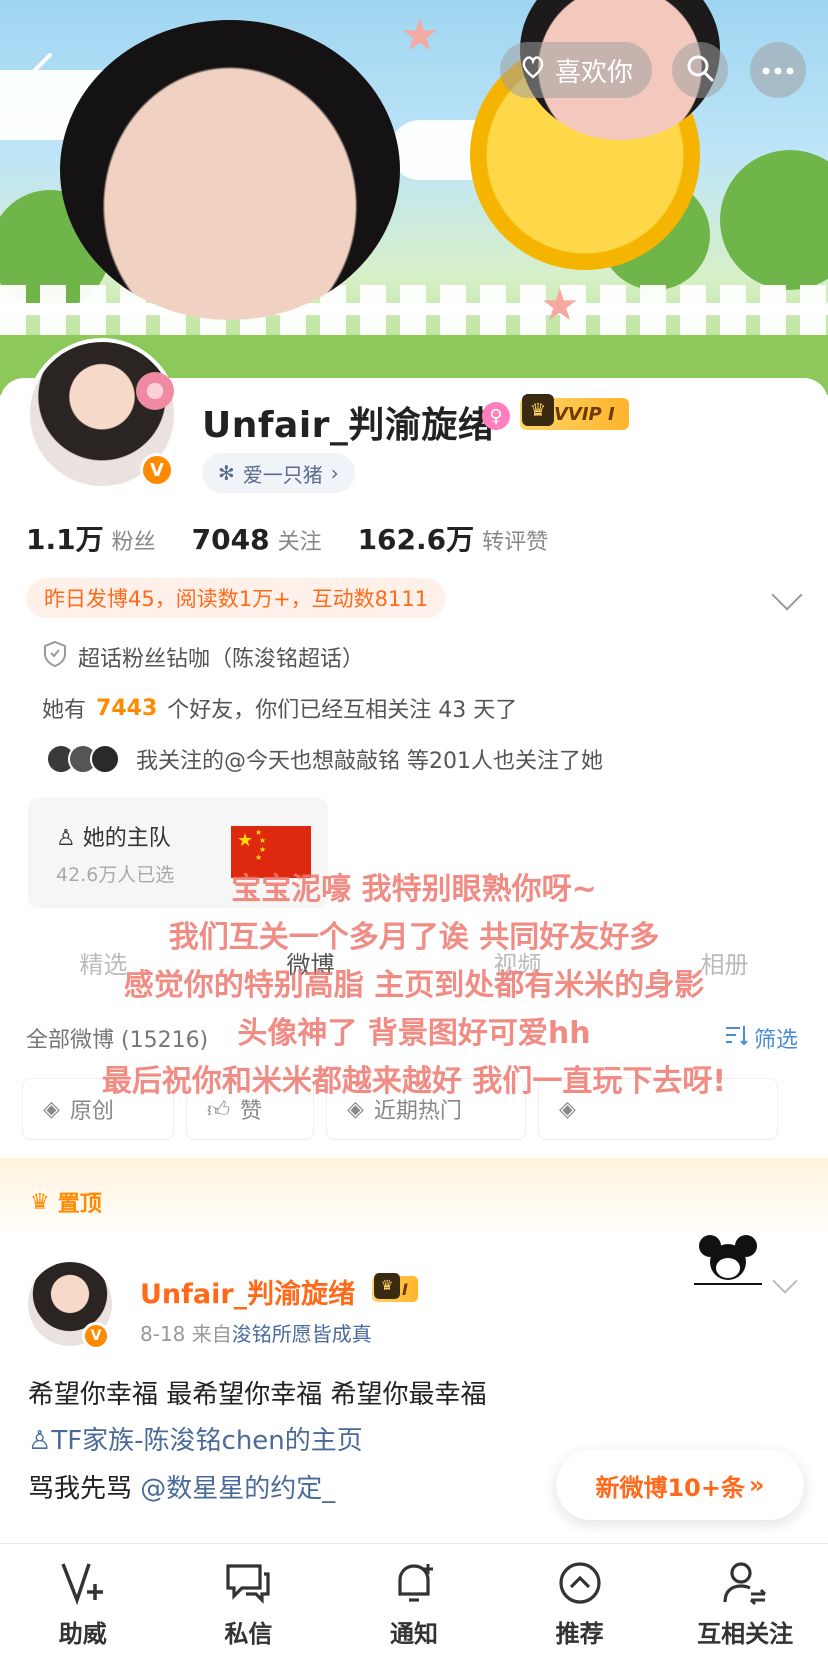 This screenshot has width=828, height=1673. Describe the element at coordinates (230, 539) in the screenshot. I see `following-count: 7048` at that location.